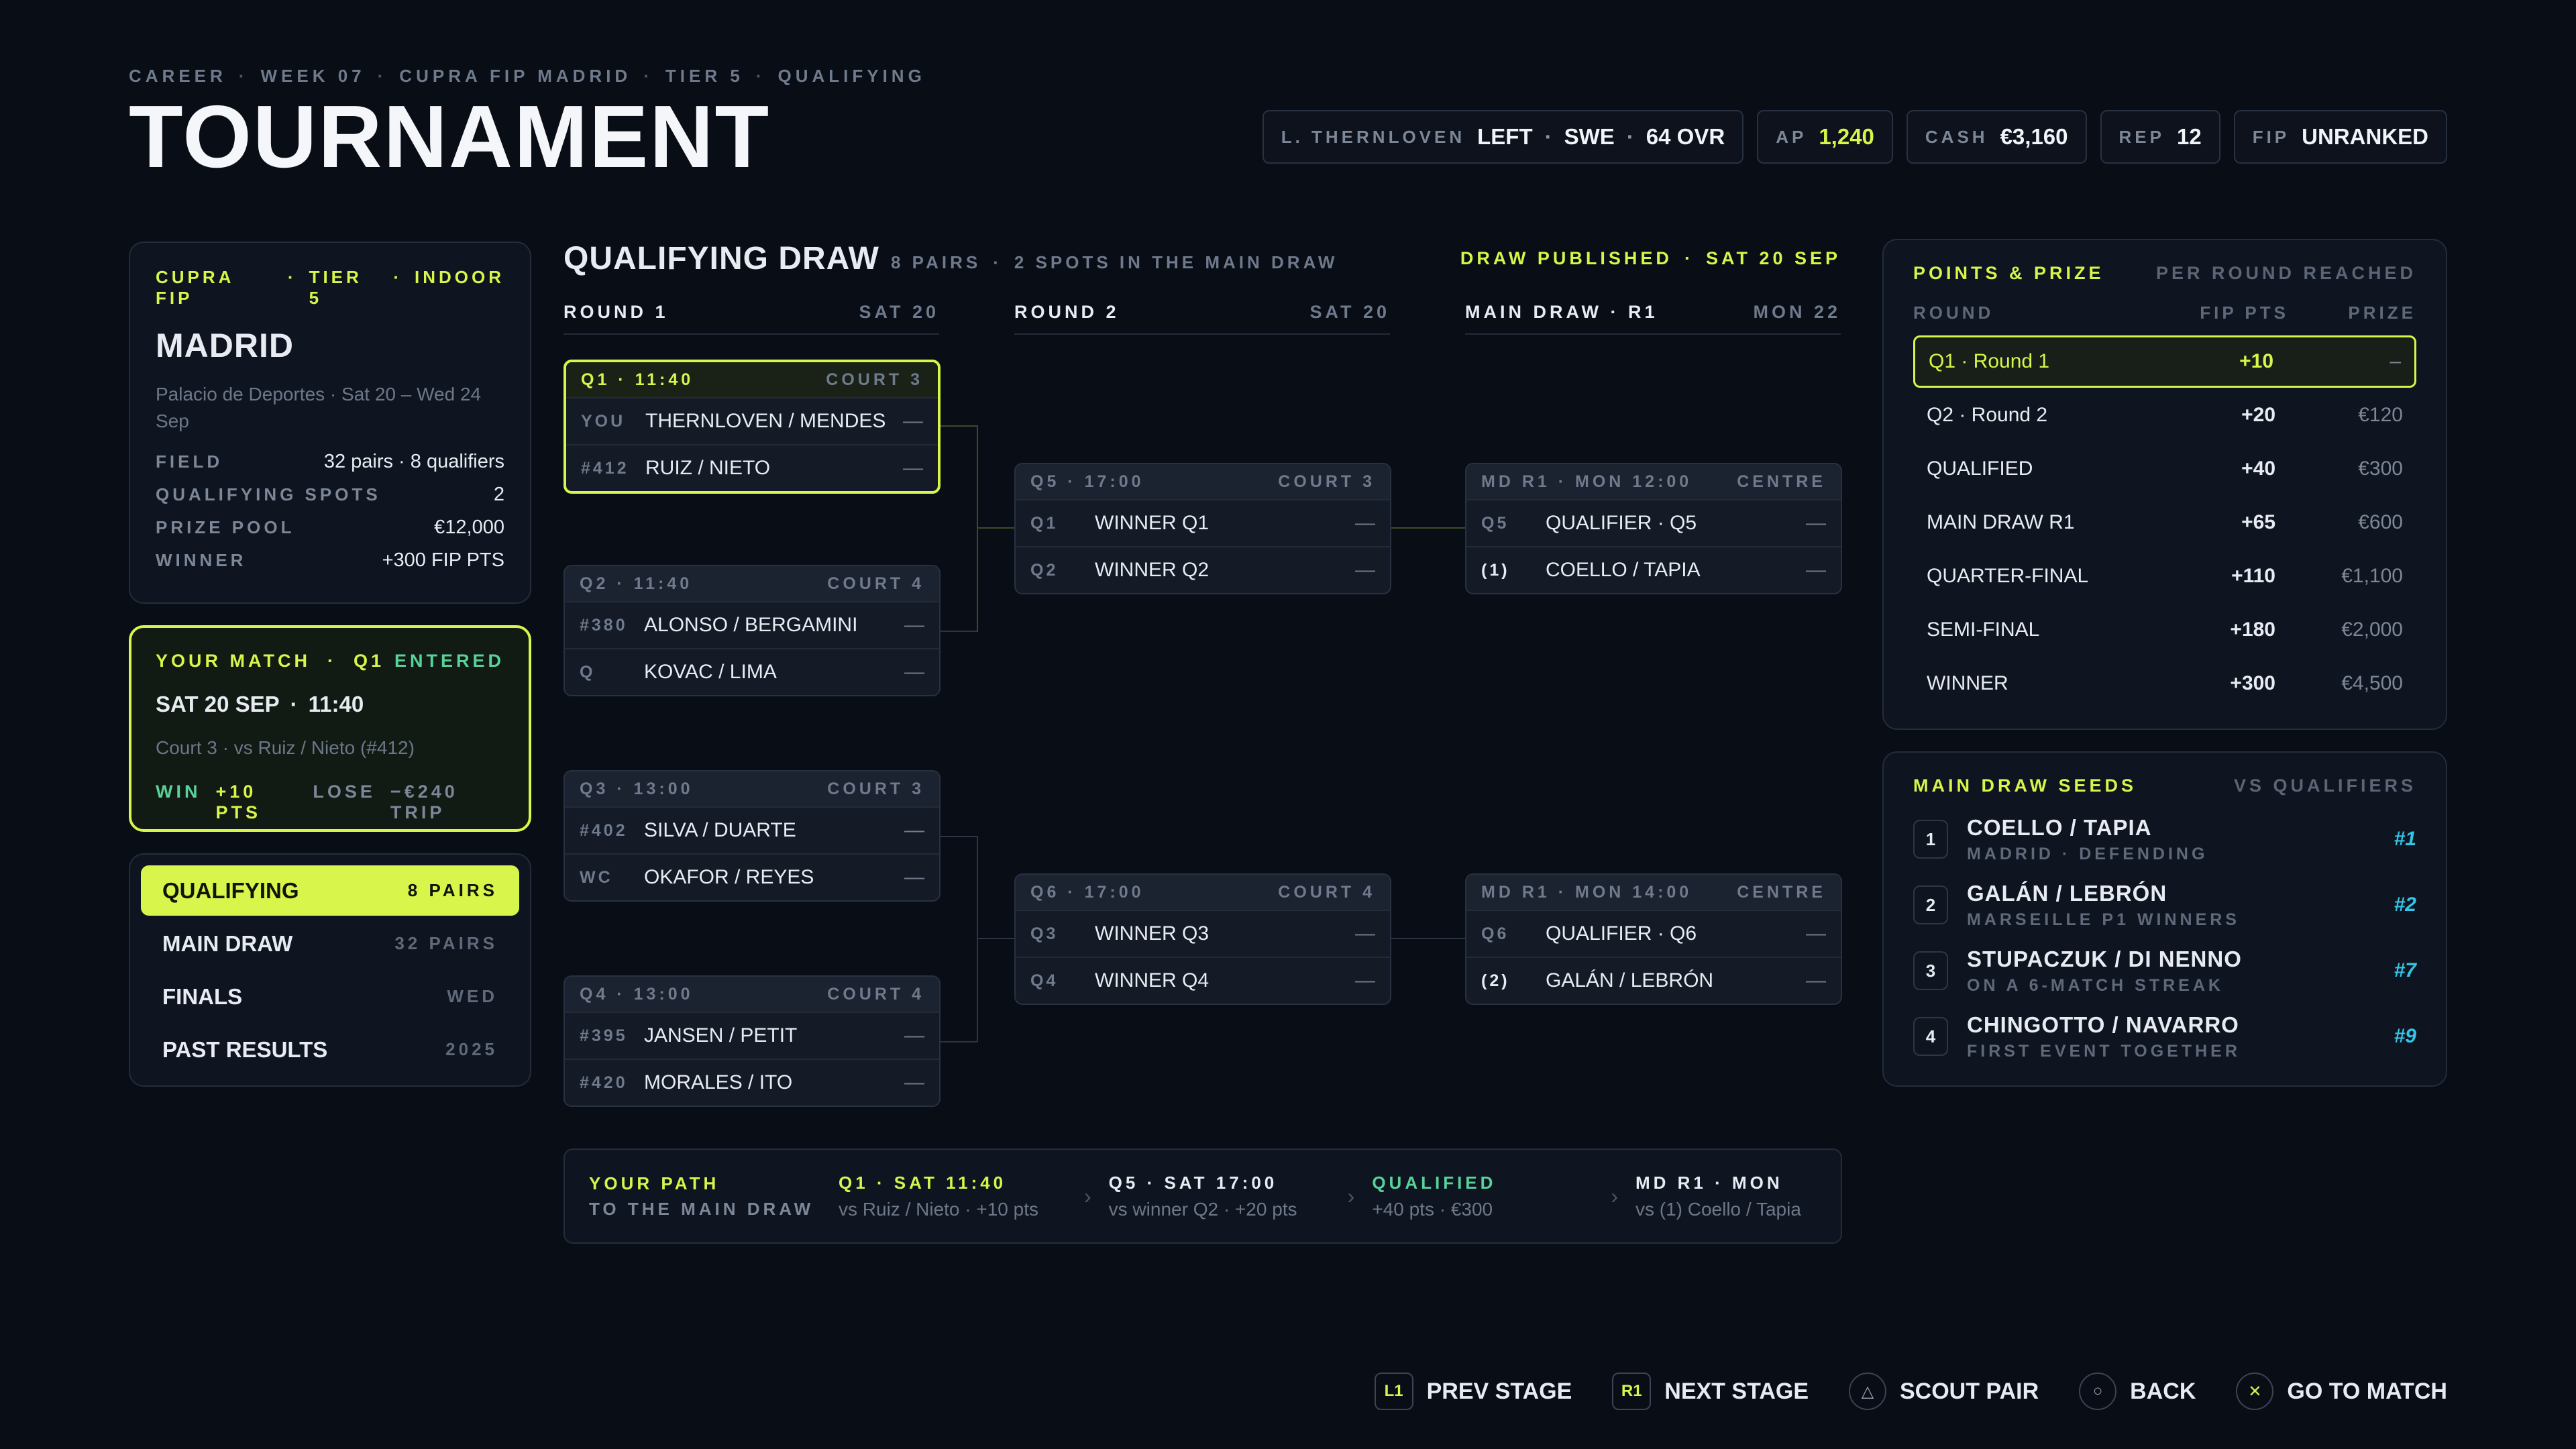 This screenshot has height=1449, width=2576. Describe the element at coordinates (2164, 838) in the screenshot. I see `seed-row: 1 COELLO / TAPIA MADRID · DEFENDING #1` at that location.